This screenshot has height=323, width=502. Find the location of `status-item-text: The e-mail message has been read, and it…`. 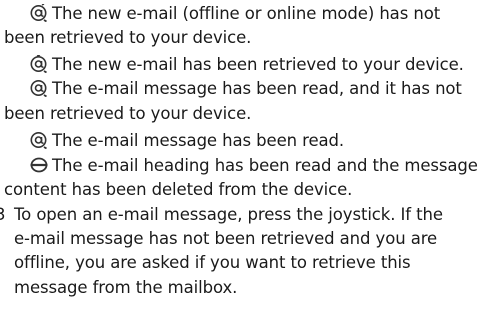

status-item-text: The e-mail message has been read, and it… is located at coordinates (257, 88).